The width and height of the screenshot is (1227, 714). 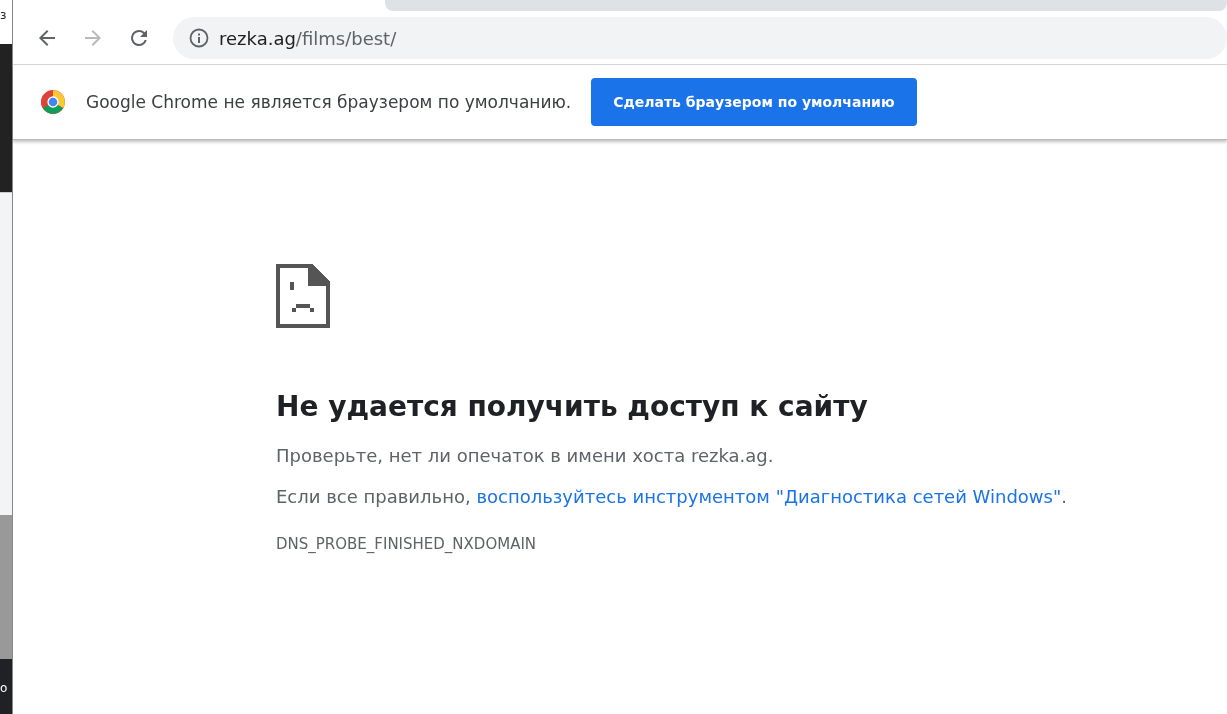 What do you see at coordinates (199, 38) in the screenshot?
I see `info-icon` at bounding box center [199, 38].